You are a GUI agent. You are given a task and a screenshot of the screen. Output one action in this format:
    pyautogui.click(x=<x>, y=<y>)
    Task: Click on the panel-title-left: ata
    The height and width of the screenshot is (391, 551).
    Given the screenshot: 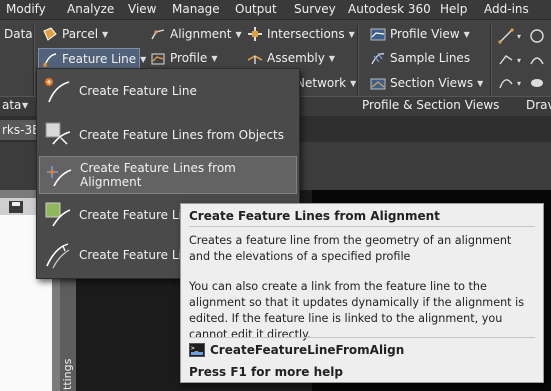 What is the action you would take?
    pyautogui.click(x=12, y=105)
    